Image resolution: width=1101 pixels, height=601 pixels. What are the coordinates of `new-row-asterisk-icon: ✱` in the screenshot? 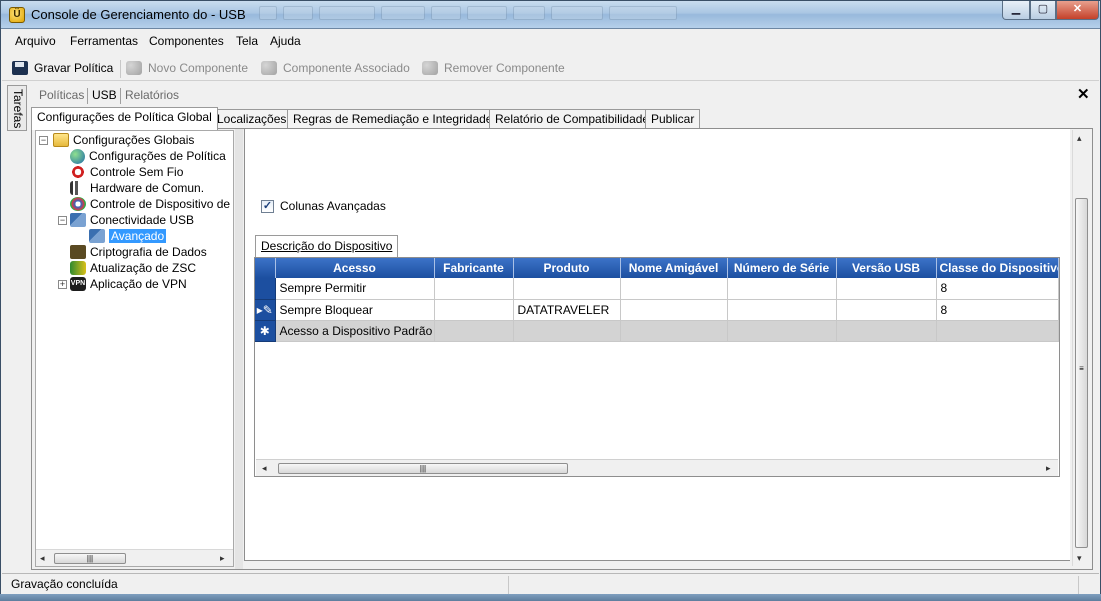 It's located at (265, 331).